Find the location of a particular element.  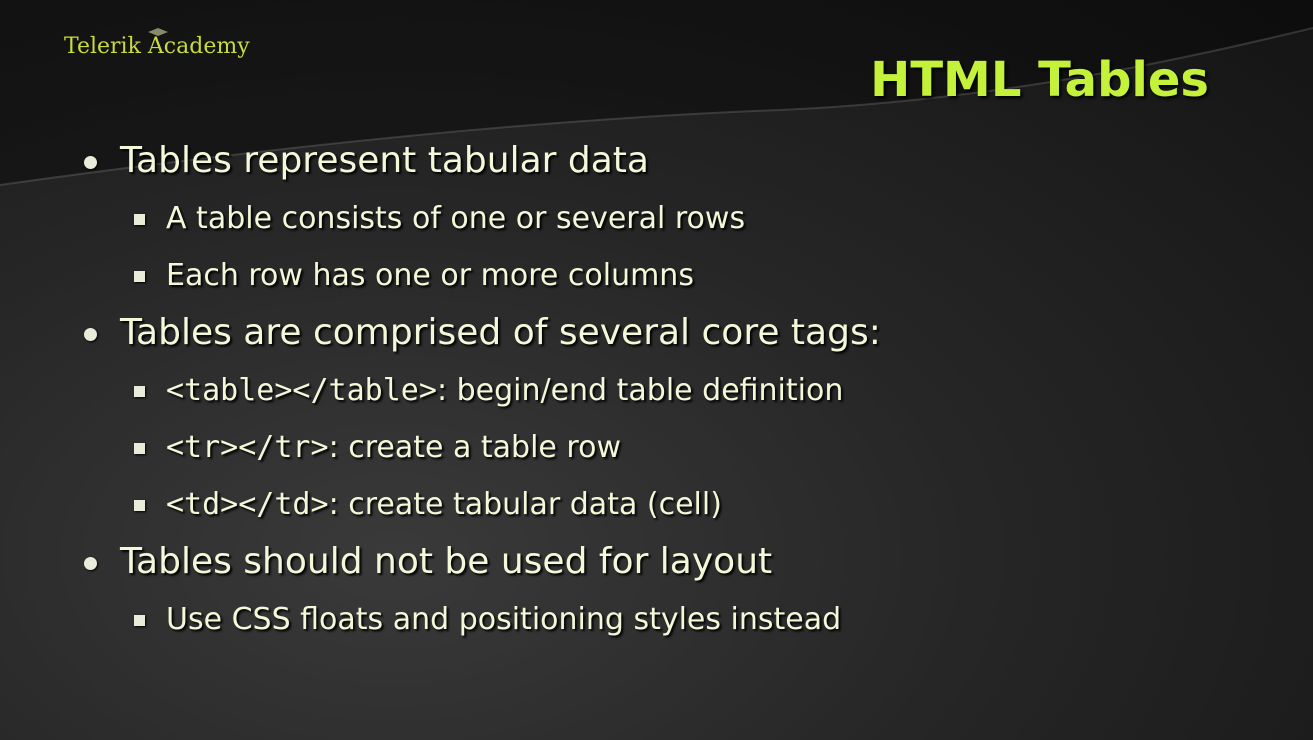

sub-bullet-item: <tr></tr>: create a table row is located at coordinates (684, 447).